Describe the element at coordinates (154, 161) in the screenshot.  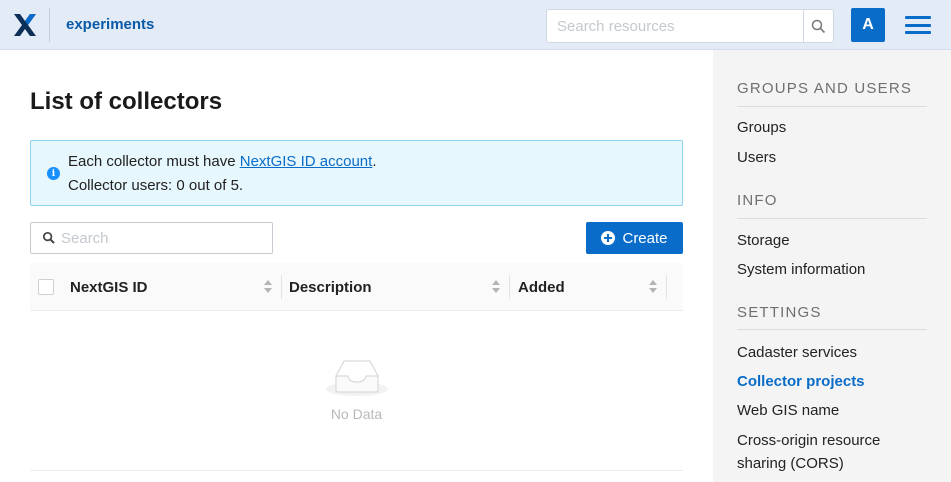
I see `alert-text-prefix: Each collector must have` at that location.